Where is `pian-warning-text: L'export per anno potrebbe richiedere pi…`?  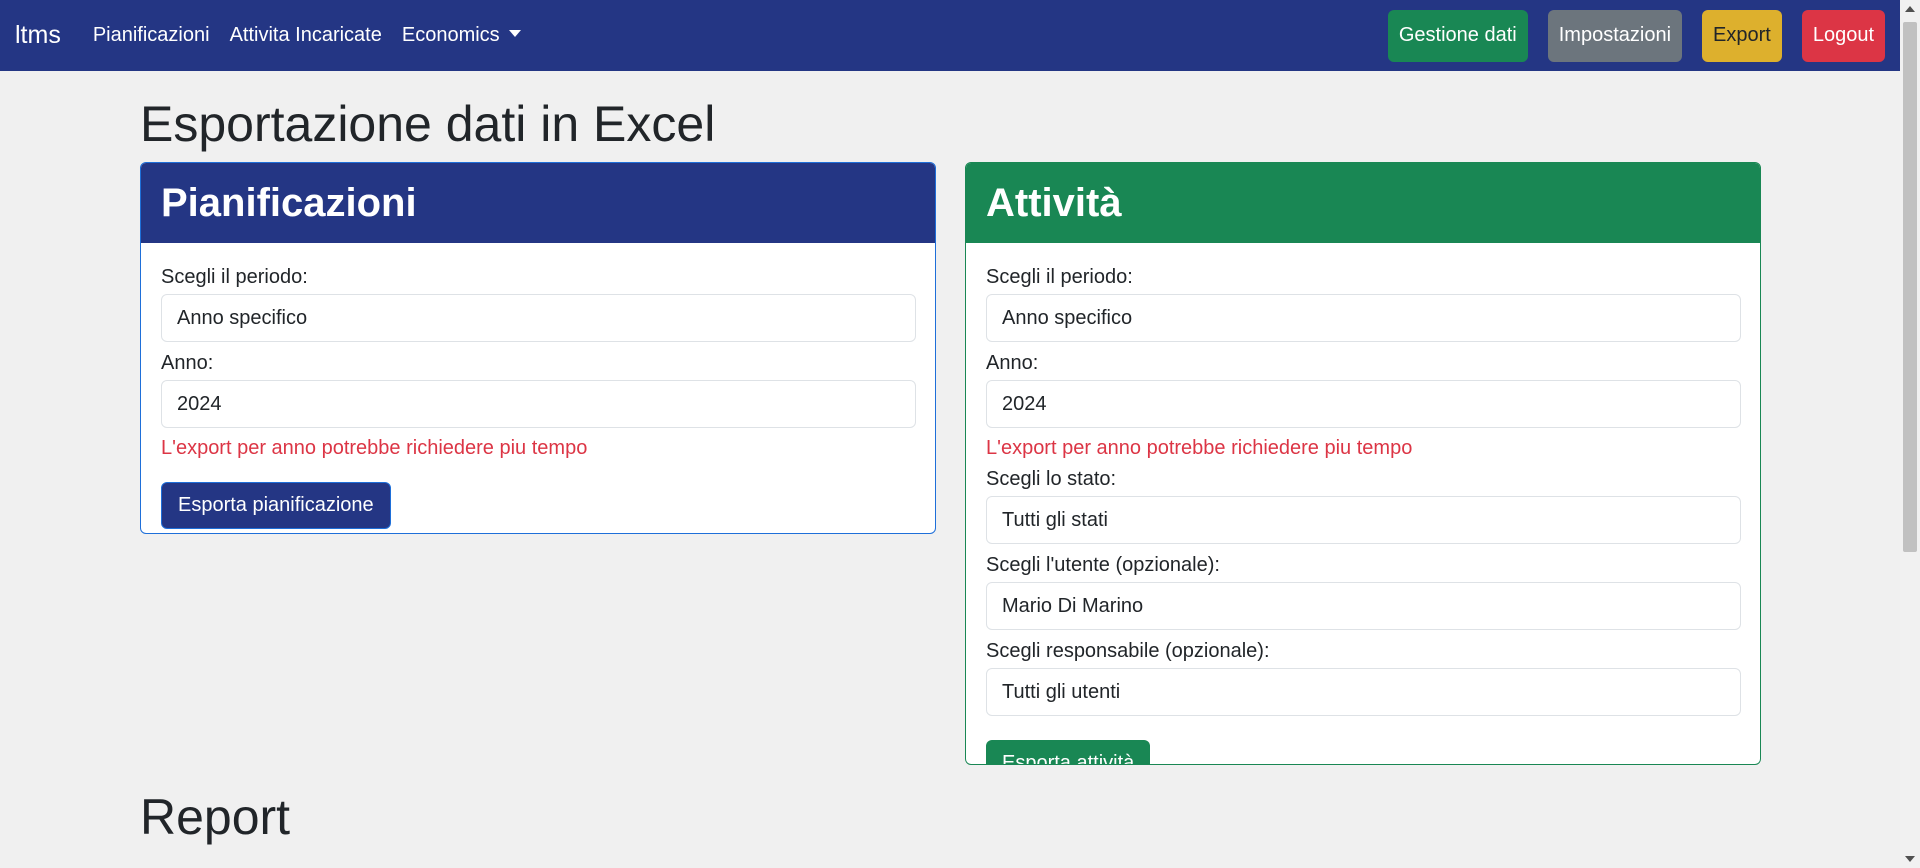
pian-warning-text: L'export per anno potrebbe richiedere pi… is located at coordinates (374, 448).